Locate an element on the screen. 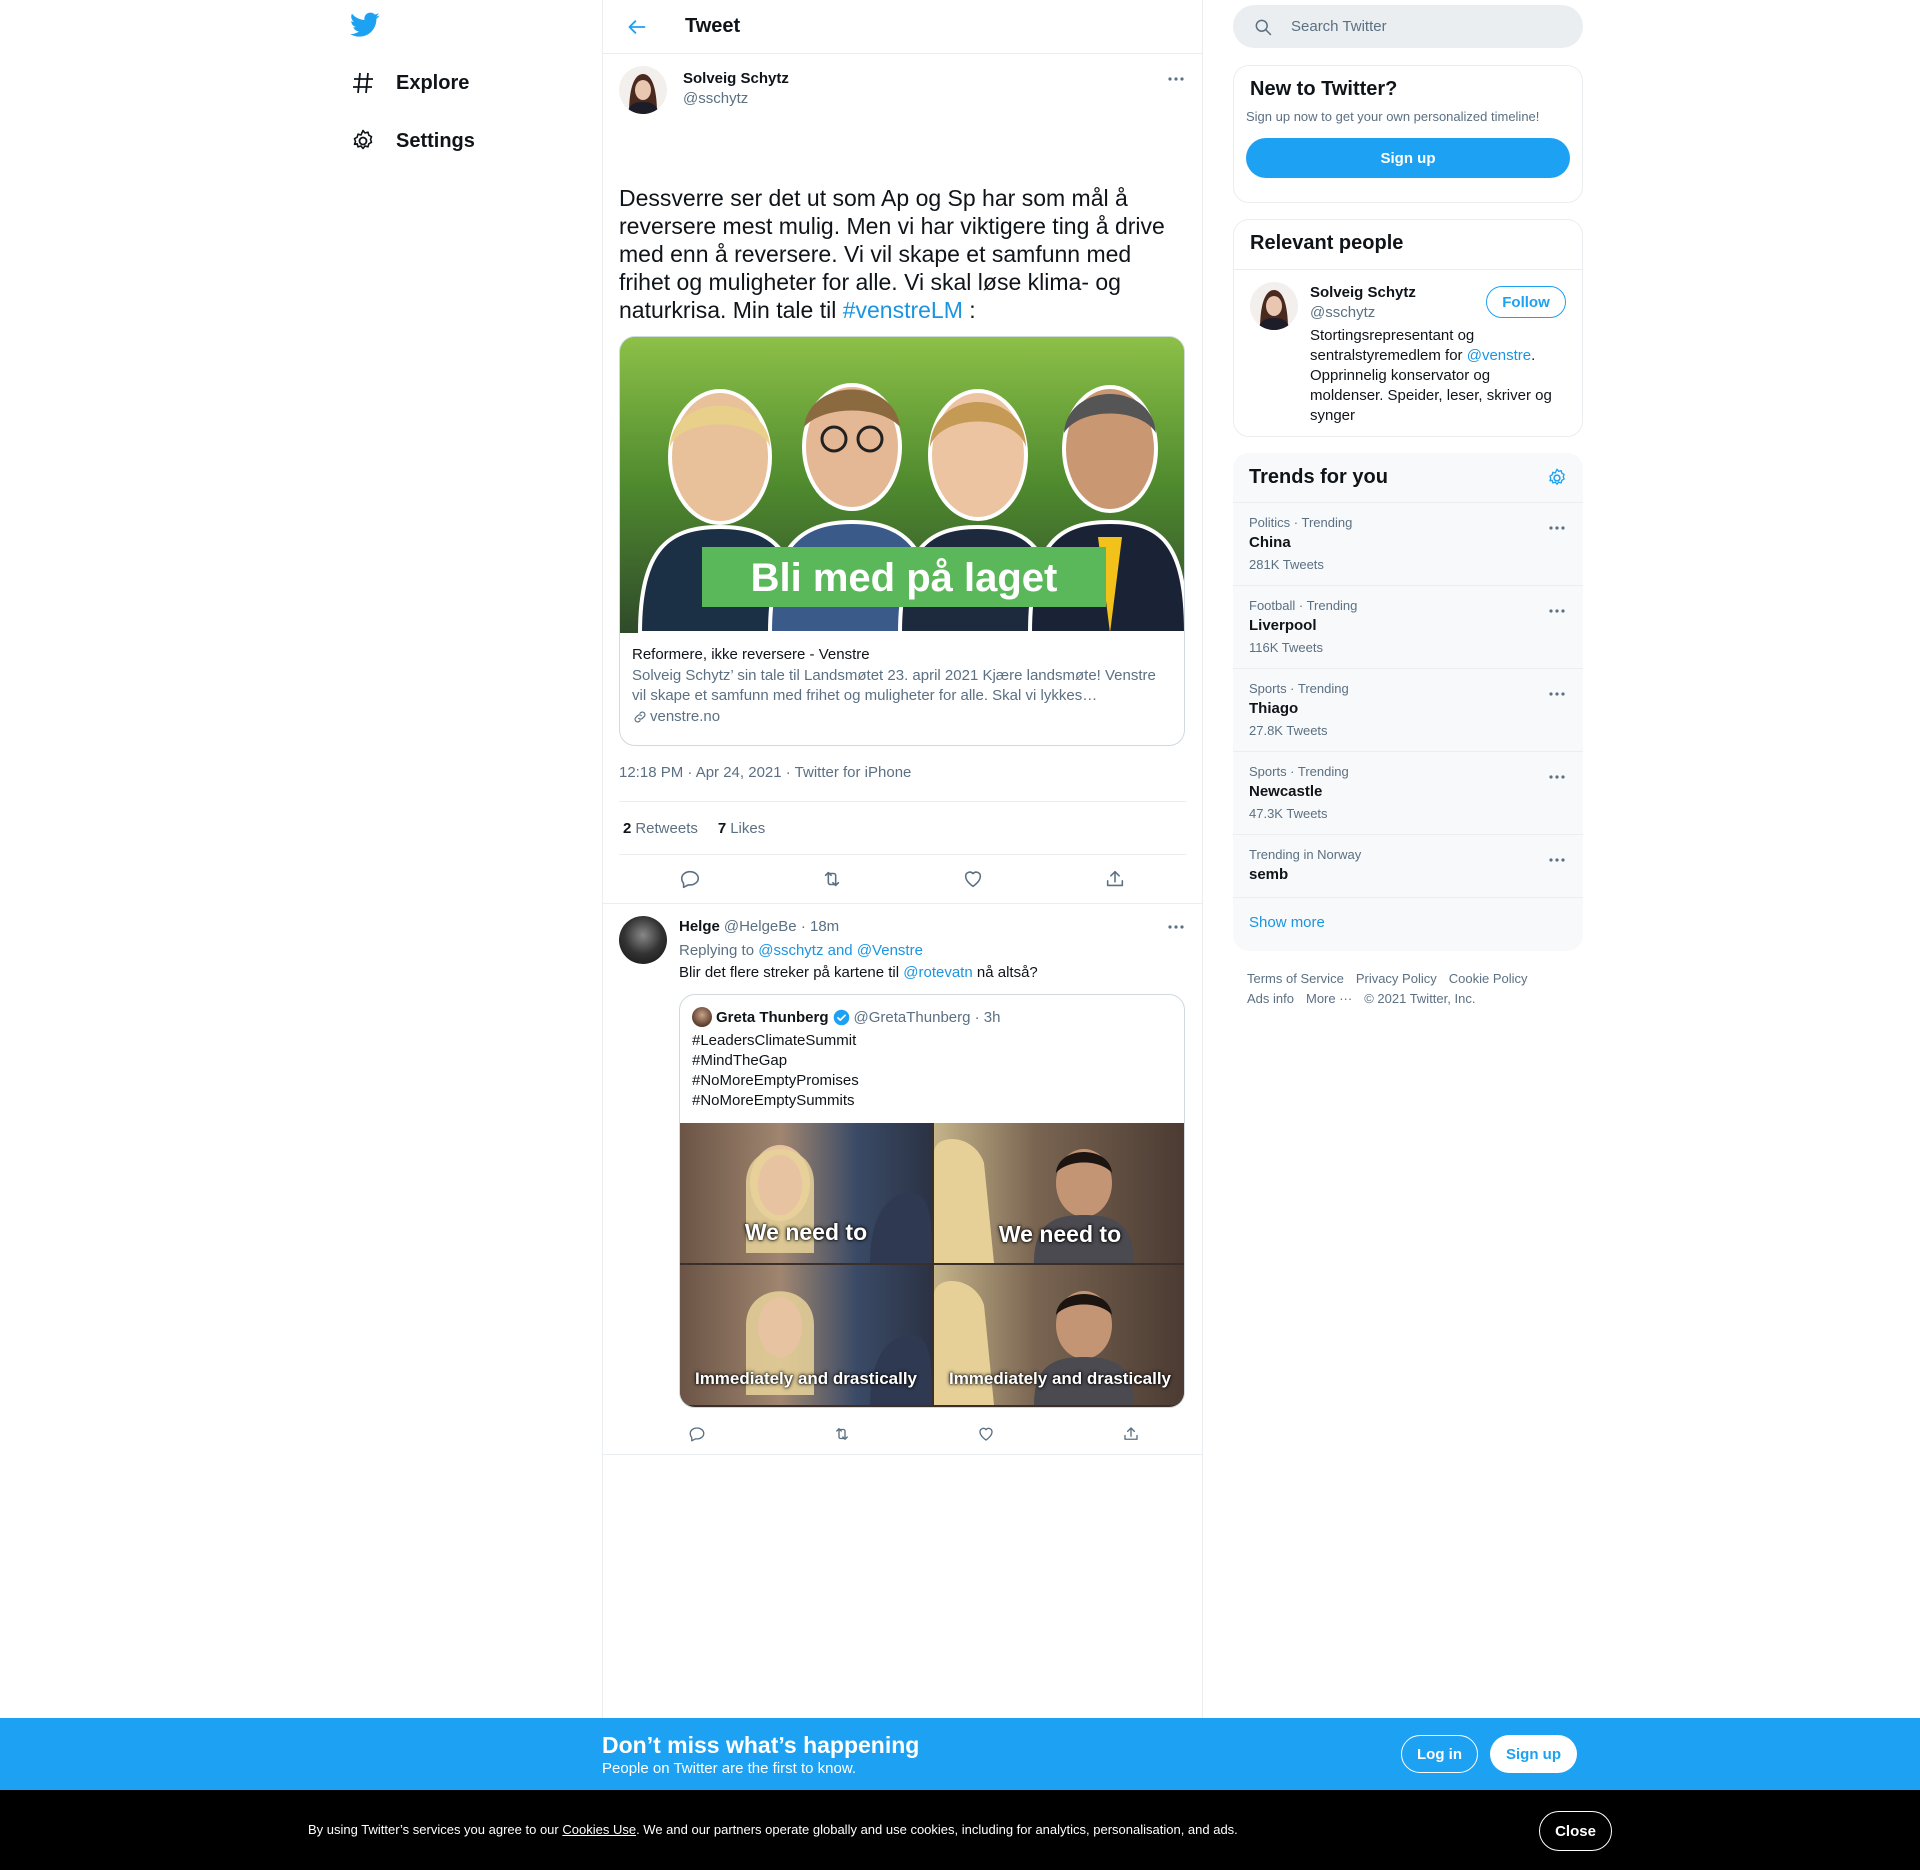 Image resolution: width=1920 pixels, height=1870 pixels. reply-actions is located at coordinates (914, 1434).